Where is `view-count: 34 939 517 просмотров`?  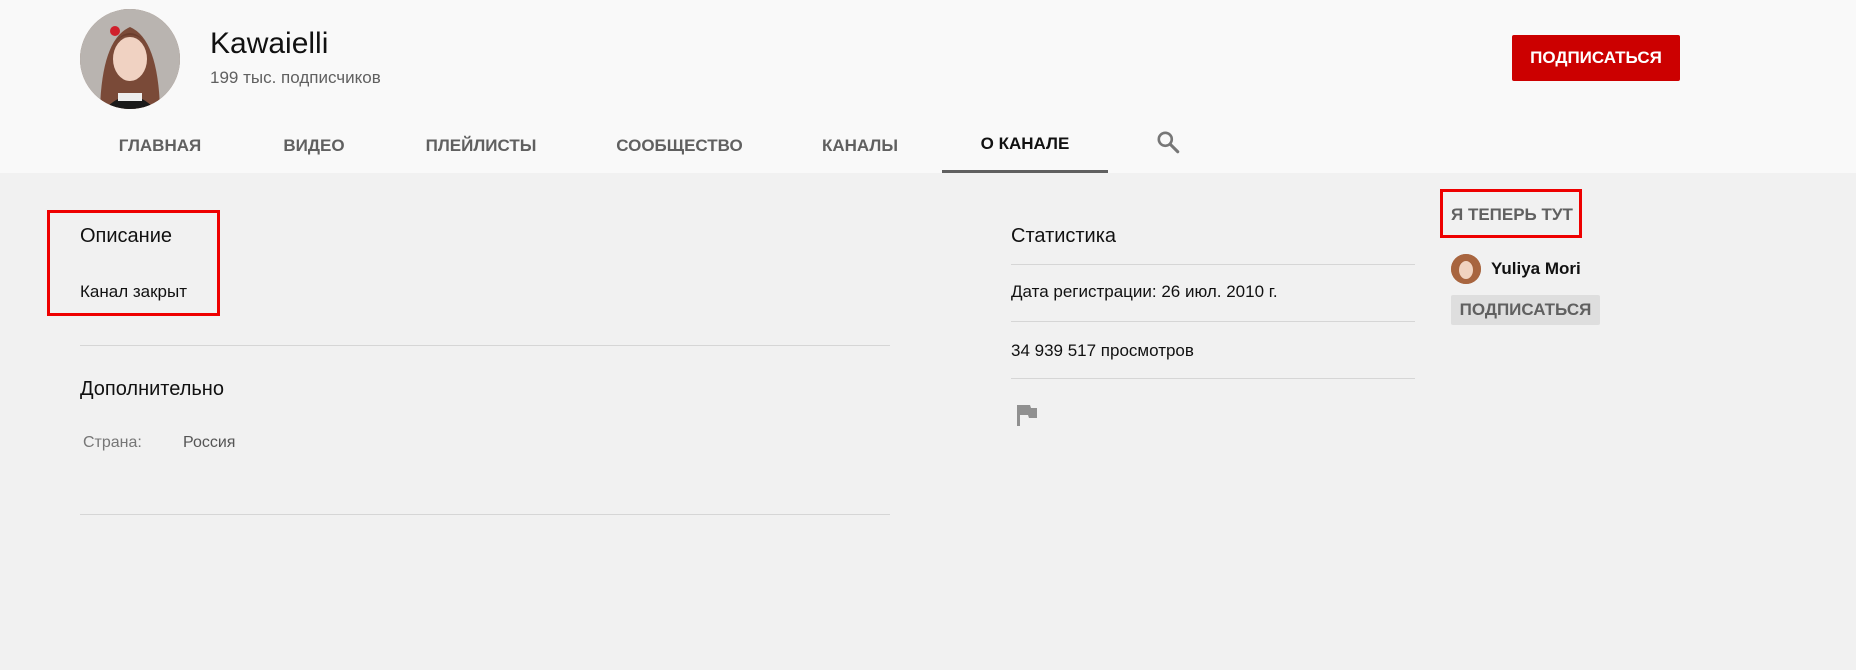
view-count: 34 939 517 просмотров is located at coordinates (1102, 350).